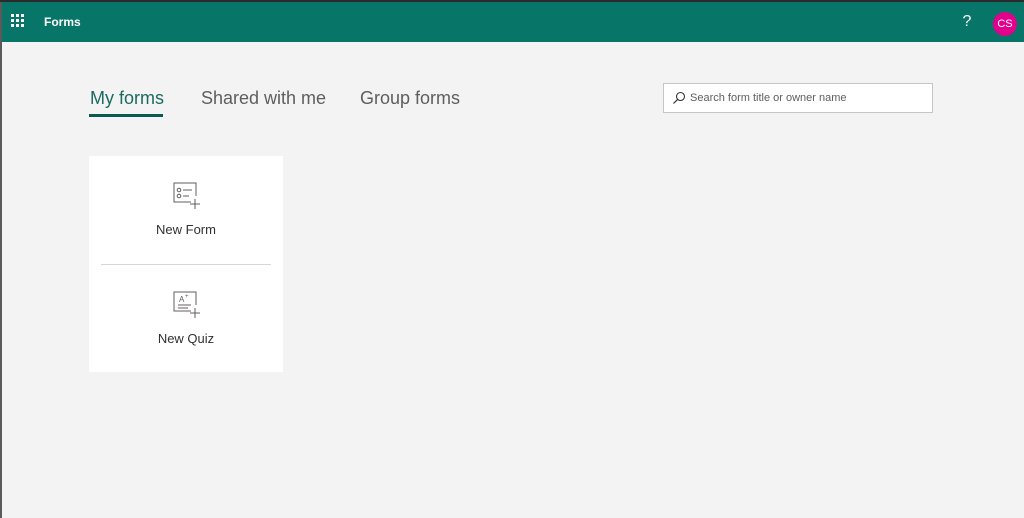  I want to click on new-items-card: New Form A + New Quiz, so click(186, 264).